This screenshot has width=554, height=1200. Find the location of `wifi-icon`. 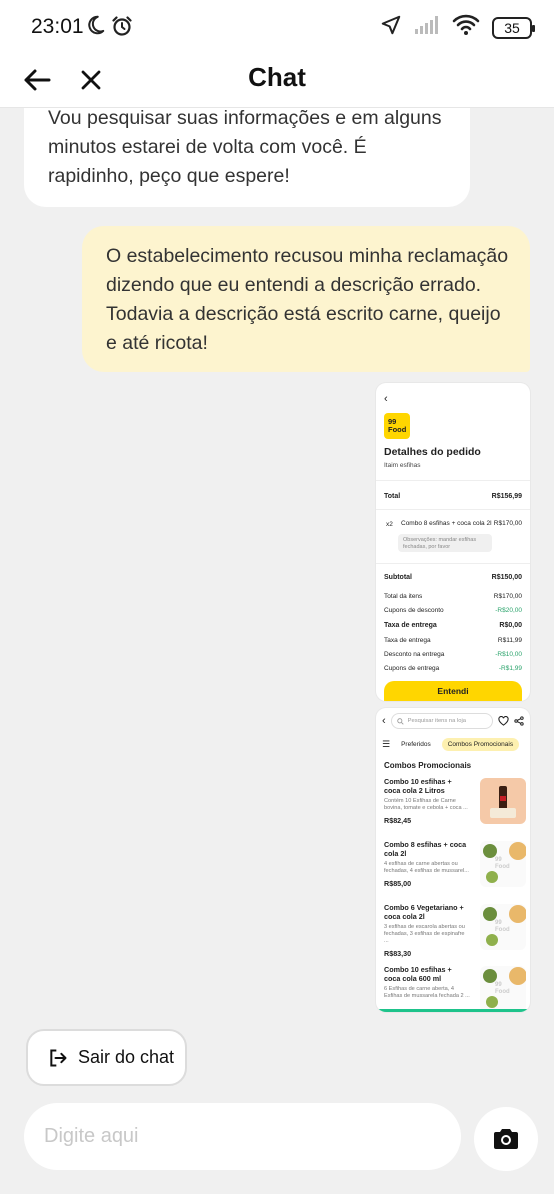

wifi-icon is located at coordinates (466, 27).